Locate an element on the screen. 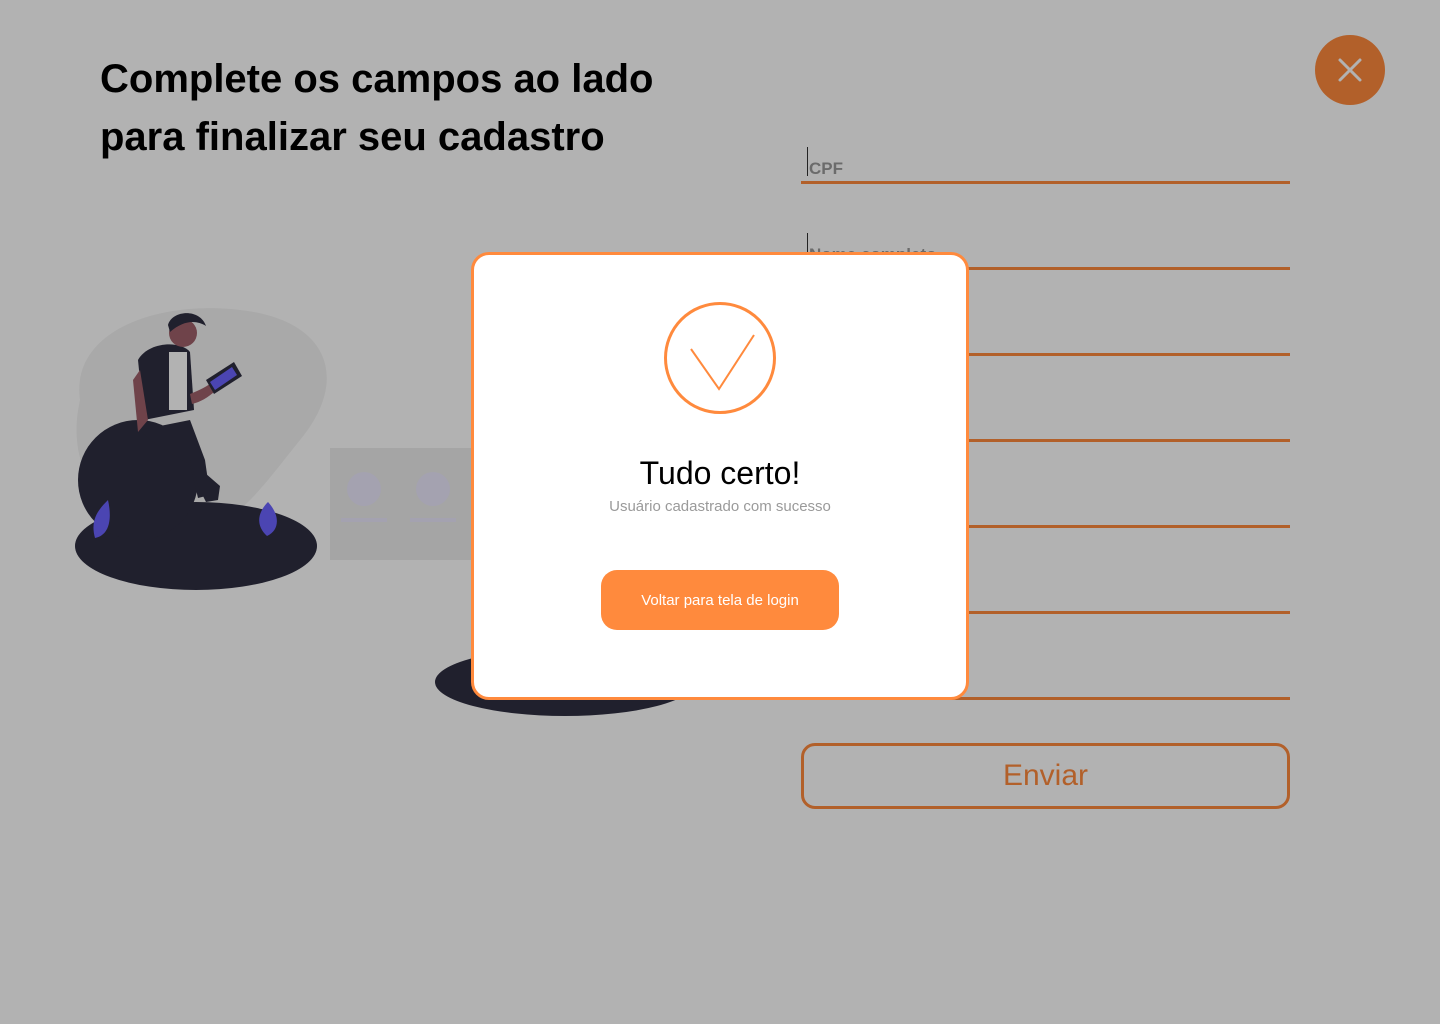  success-icon-circle is located at coordinates (720, 358).